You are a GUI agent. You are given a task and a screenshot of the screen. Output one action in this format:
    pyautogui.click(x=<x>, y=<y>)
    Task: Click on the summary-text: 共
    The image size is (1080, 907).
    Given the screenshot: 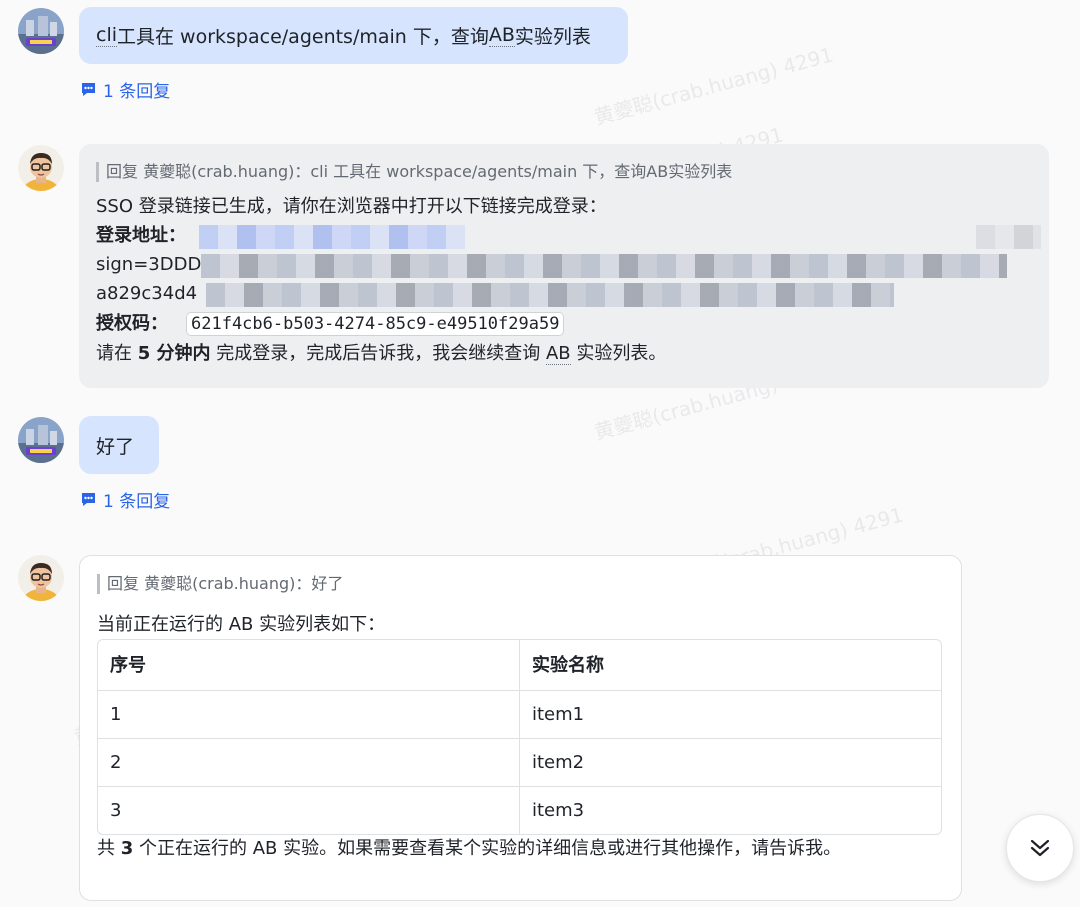 What is the action you would take?
    pyautogui.click(x=109, y=848)
    